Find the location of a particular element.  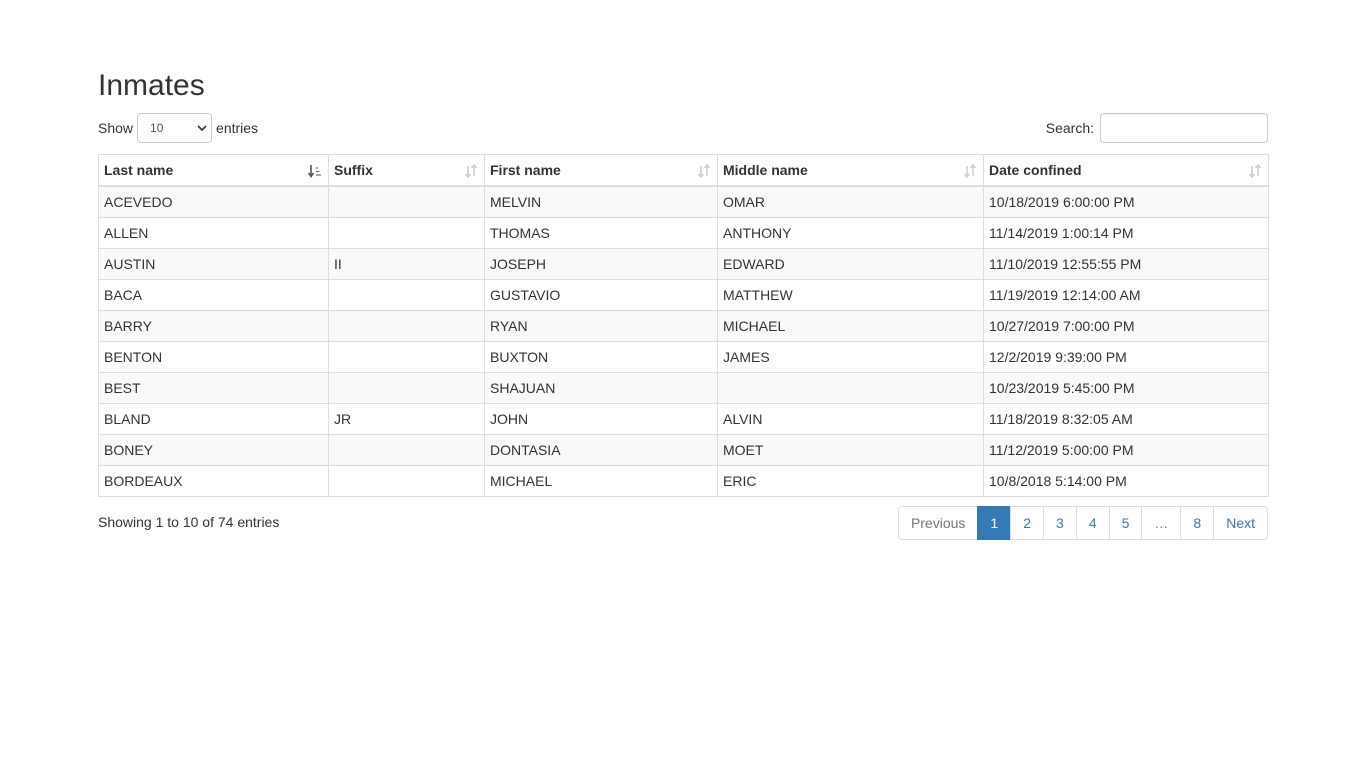

cell-date-confined: 11/14/2019 1:00:14 PM is located at coordinates (1126, 233).